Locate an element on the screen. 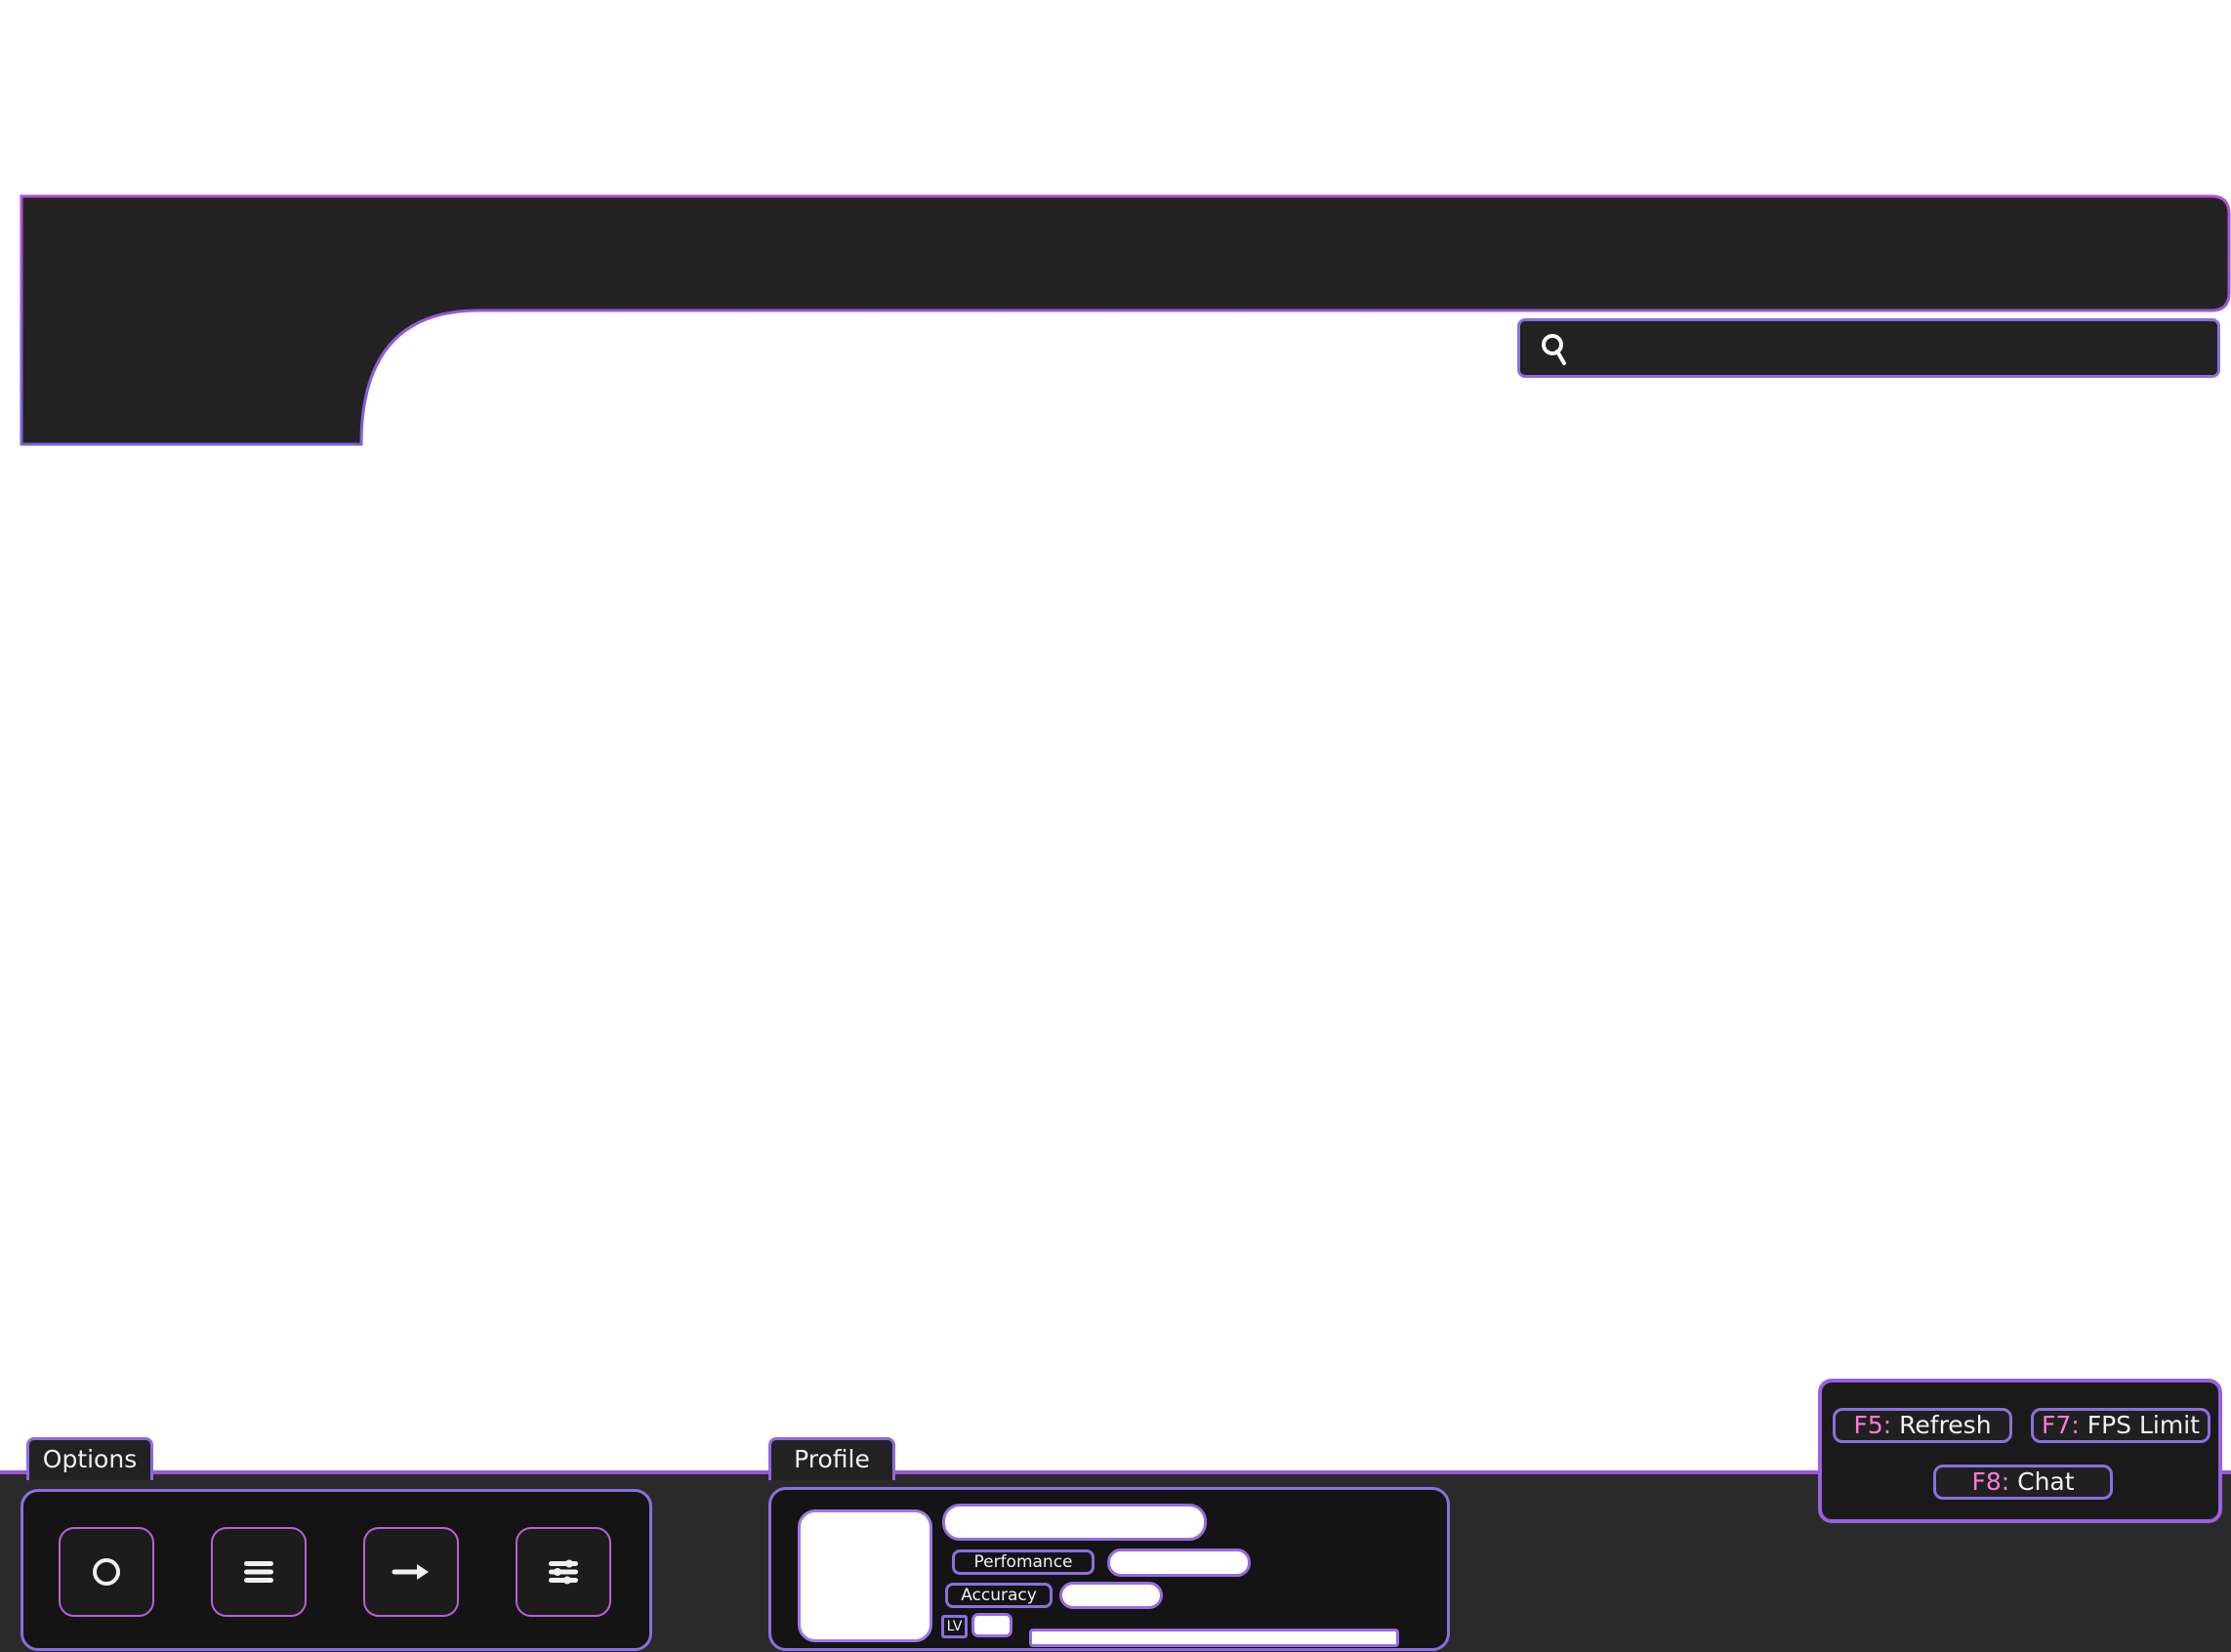  sliders-button is located at coordinates (563, 1572).